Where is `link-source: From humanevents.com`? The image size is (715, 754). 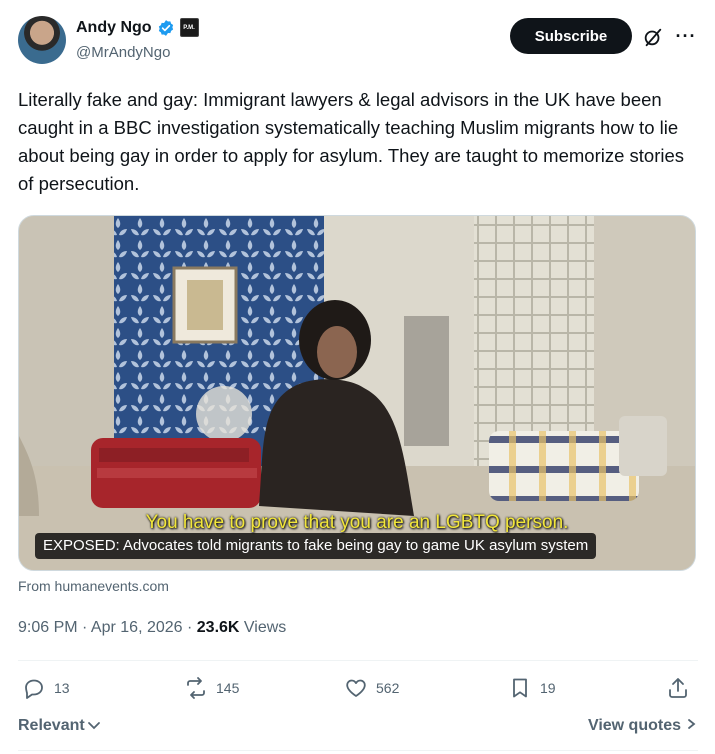
link-source: From humanevents.com is located at coordinates (93, 586).